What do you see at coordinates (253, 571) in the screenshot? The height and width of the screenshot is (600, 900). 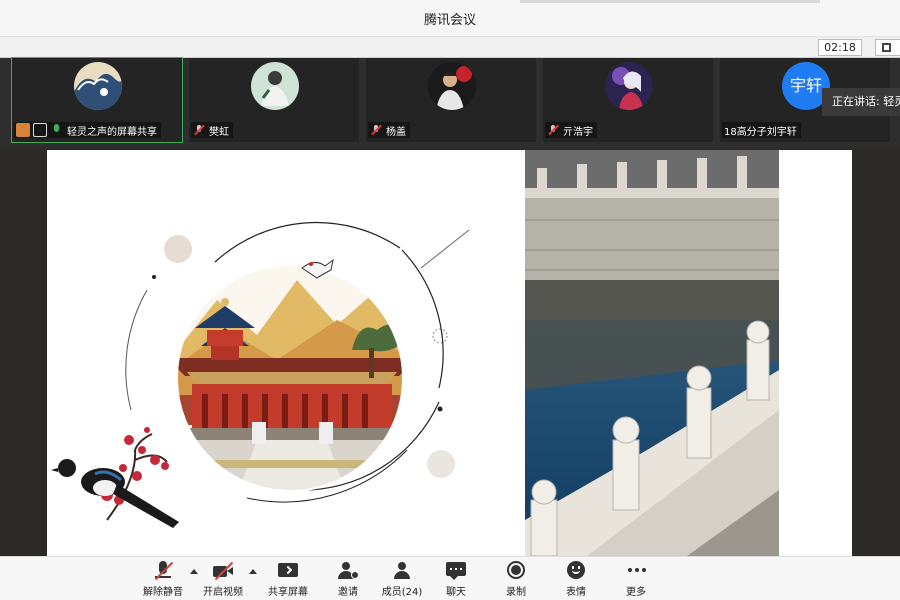 I see `video-options-caret` at bounding box center [253, 571].